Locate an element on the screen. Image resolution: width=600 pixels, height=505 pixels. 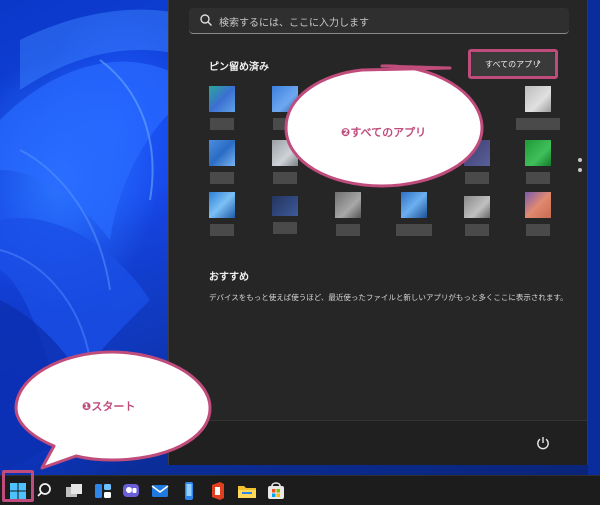
start-button-highlight is located at coordinates (18, 486).